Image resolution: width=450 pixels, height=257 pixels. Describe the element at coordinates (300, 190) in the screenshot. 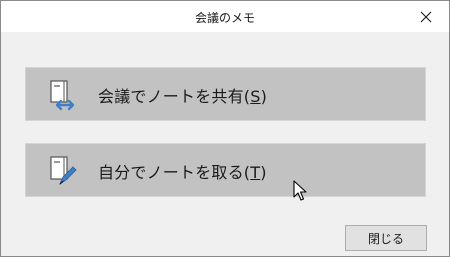

I see `mouse-cursor-icon` at that location.